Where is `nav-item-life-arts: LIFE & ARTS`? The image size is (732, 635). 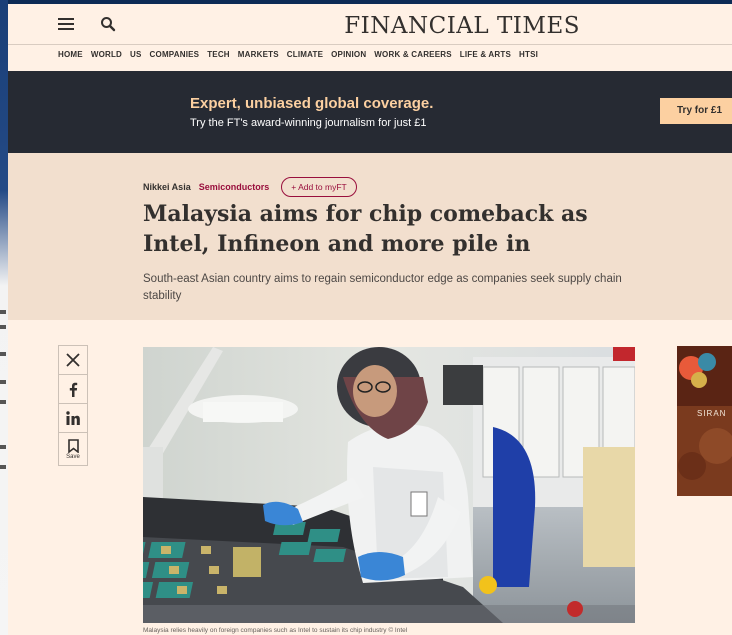 nav-item-life-arts: LIFE & ARTS is located at coordinates (485, 54).